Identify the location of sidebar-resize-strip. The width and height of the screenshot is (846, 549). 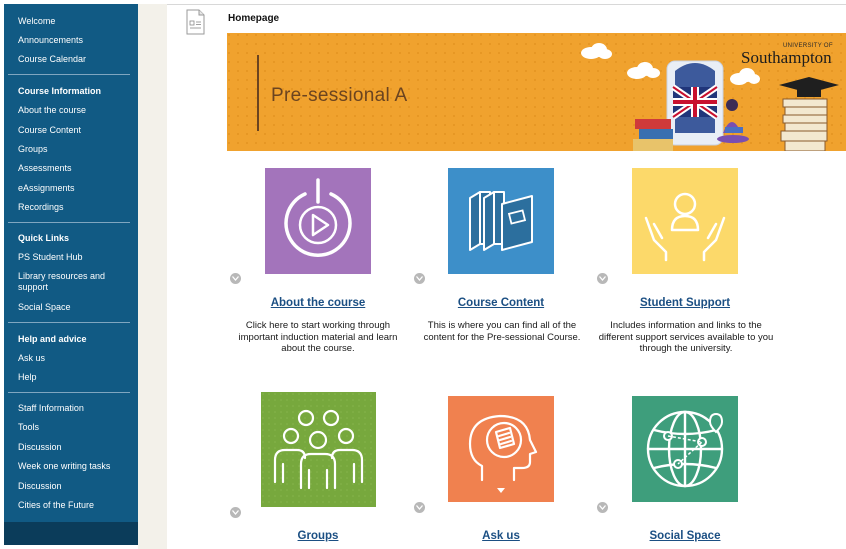
(152, 276).